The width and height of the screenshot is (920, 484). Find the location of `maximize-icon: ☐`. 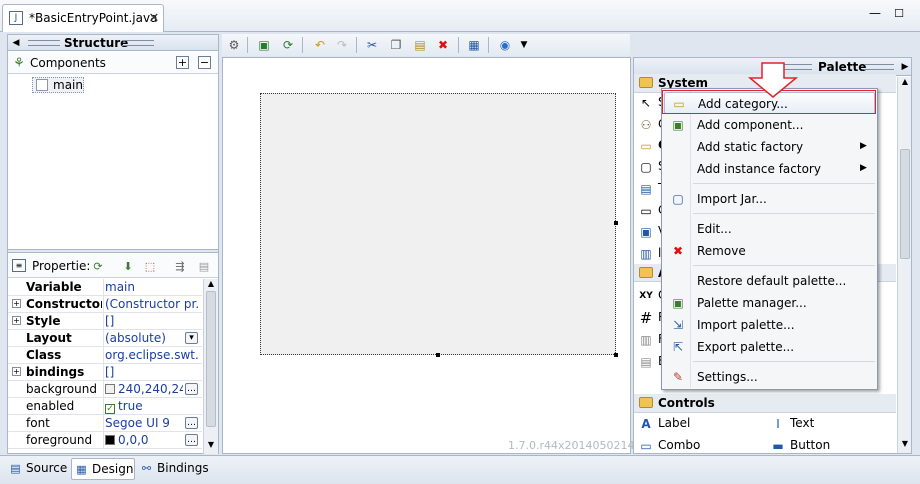

maximize-icon: ☐ is located at coordinates (899, 13).